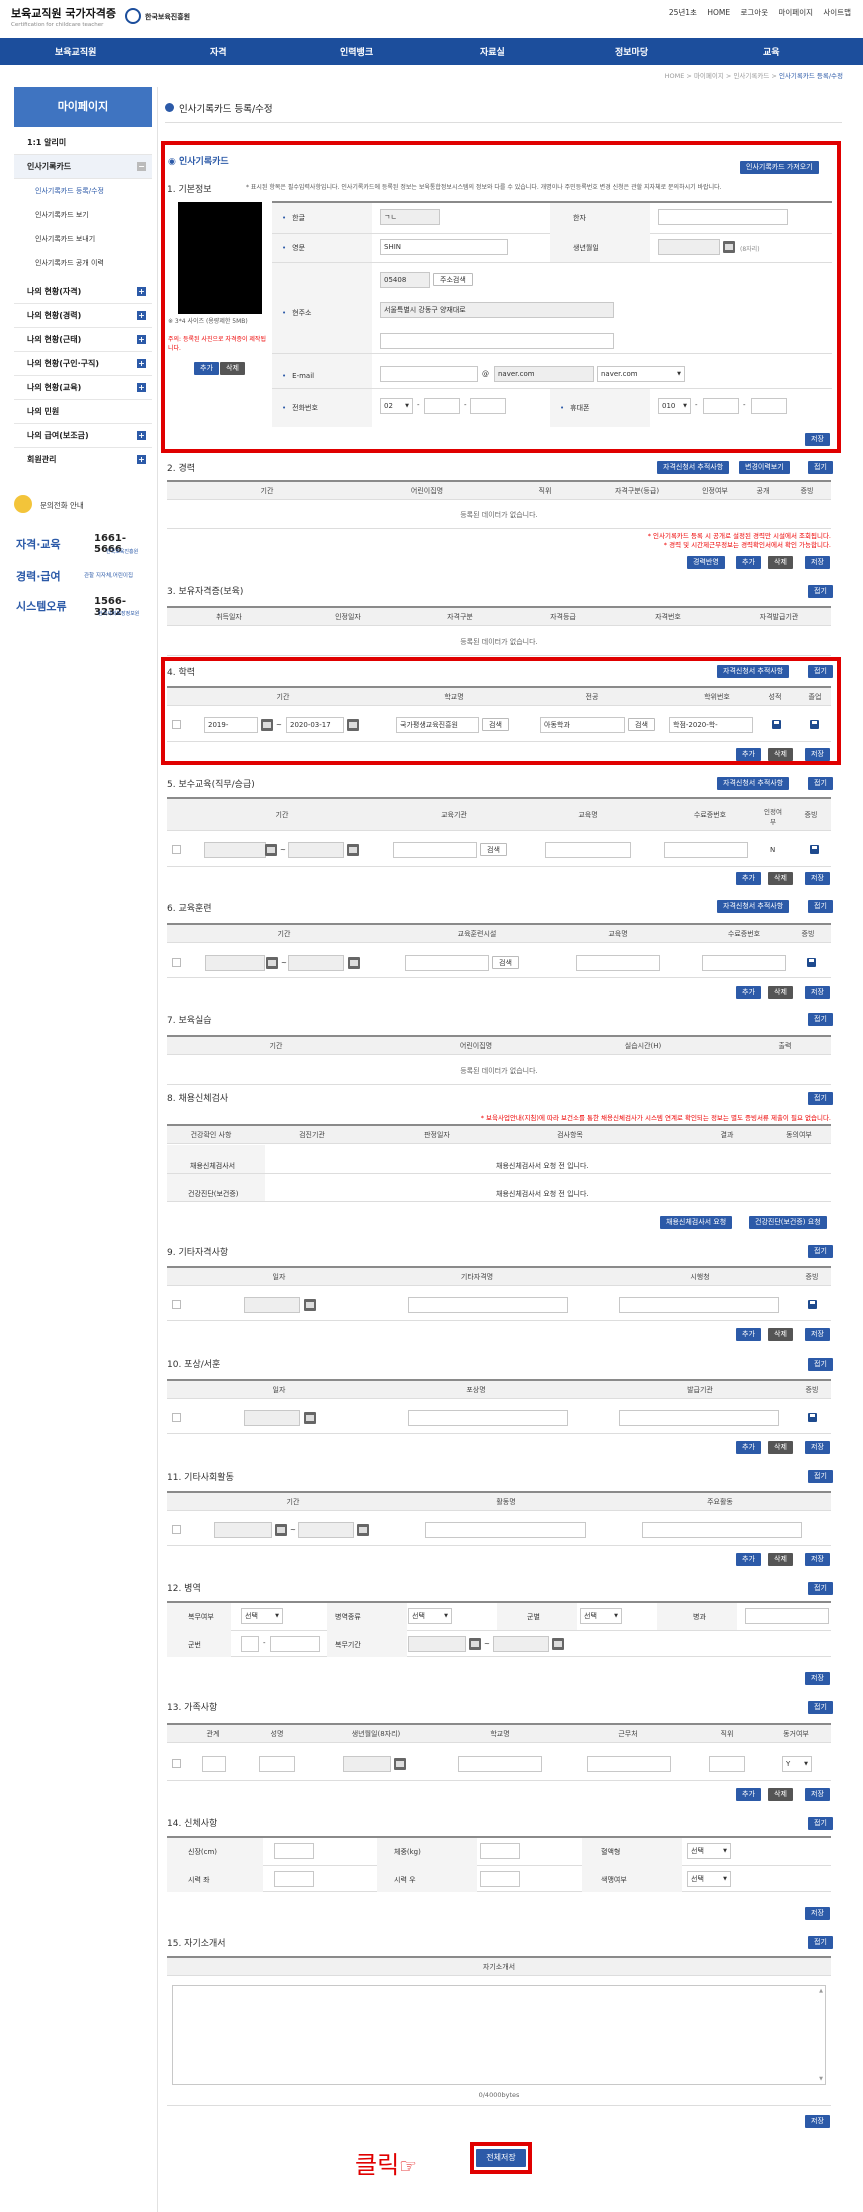 The width and height of the screenshot is (863, 2212). I want to click on edu-track-button: 자격신청서 추적사항, so click(753, 671).